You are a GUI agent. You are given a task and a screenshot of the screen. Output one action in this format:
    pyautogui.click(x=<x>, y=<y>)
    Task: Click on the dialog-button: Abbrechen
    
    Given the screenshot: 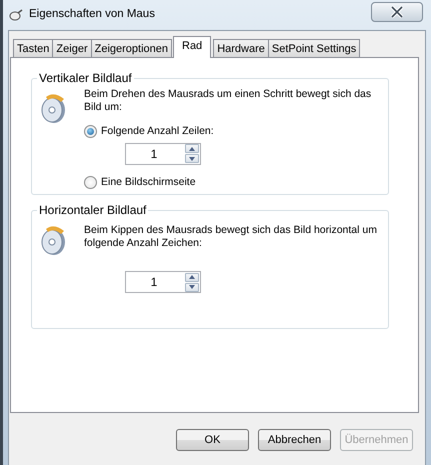 What is the action you would take?
    pyautogui.click(x=294, y=440)
    